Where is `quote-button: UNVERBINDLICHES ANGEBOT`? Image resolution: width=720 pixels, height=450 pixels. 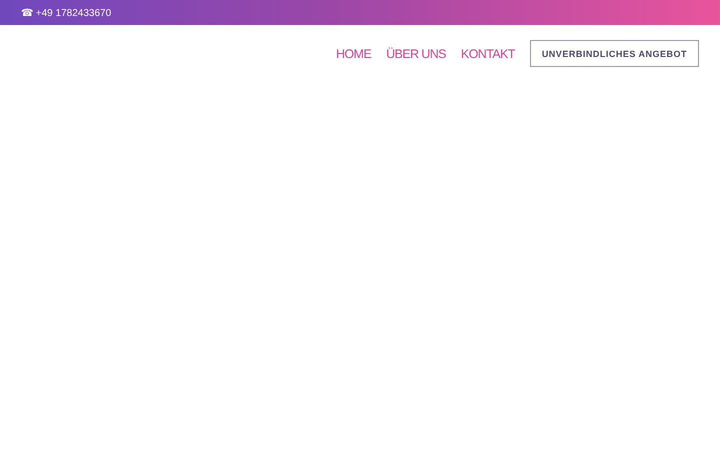 quote-button: UNVERBINDLICHES ANGEBOT is located at coordinates (614, 53).